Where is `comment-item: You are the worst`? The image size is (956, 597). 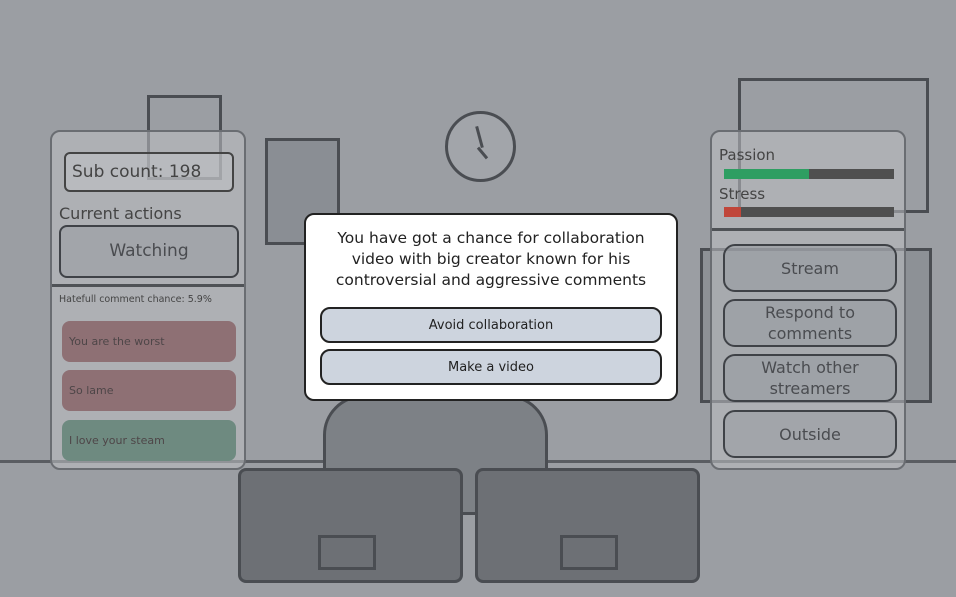
comment-item: You are the worst is located at coordinates (149, 341).